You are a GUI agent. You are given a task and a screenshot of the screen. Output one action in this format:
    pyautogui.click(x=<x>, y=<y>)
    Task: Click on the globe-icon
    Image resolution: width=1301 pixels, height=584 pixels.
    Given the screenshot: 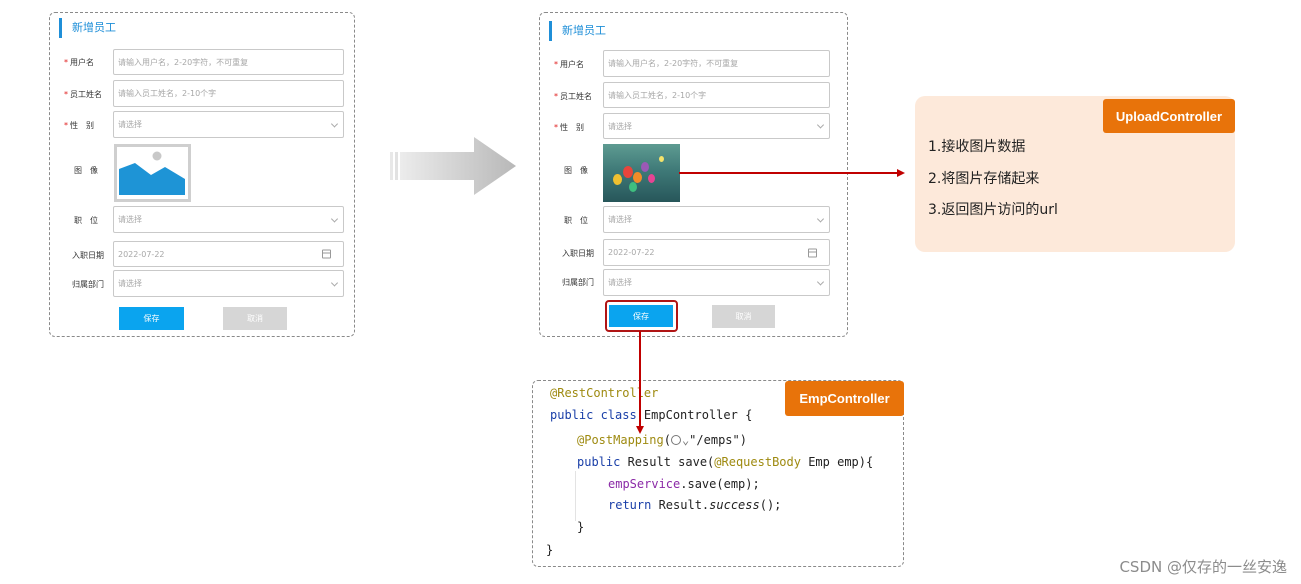 What is the action you would take?
    pyautogui.click(x=675, y=440)
    